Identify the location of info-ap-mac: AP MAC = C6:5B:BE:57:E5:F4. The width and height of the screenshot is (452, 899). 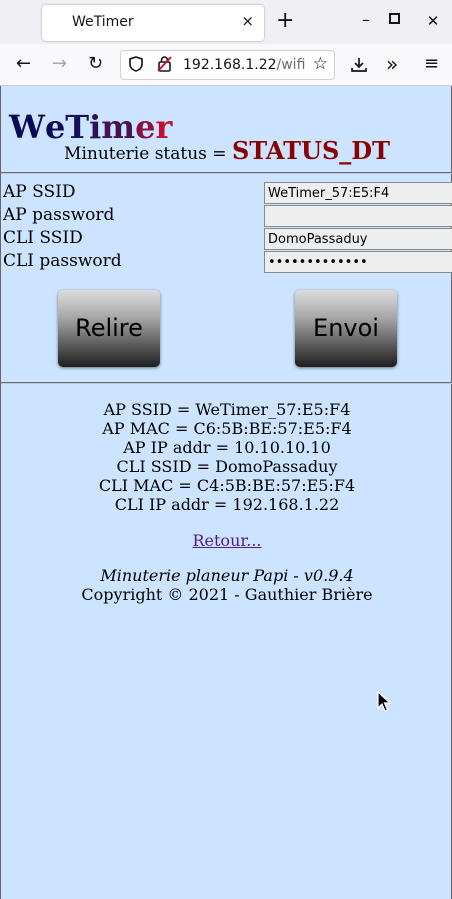
(227, 428).